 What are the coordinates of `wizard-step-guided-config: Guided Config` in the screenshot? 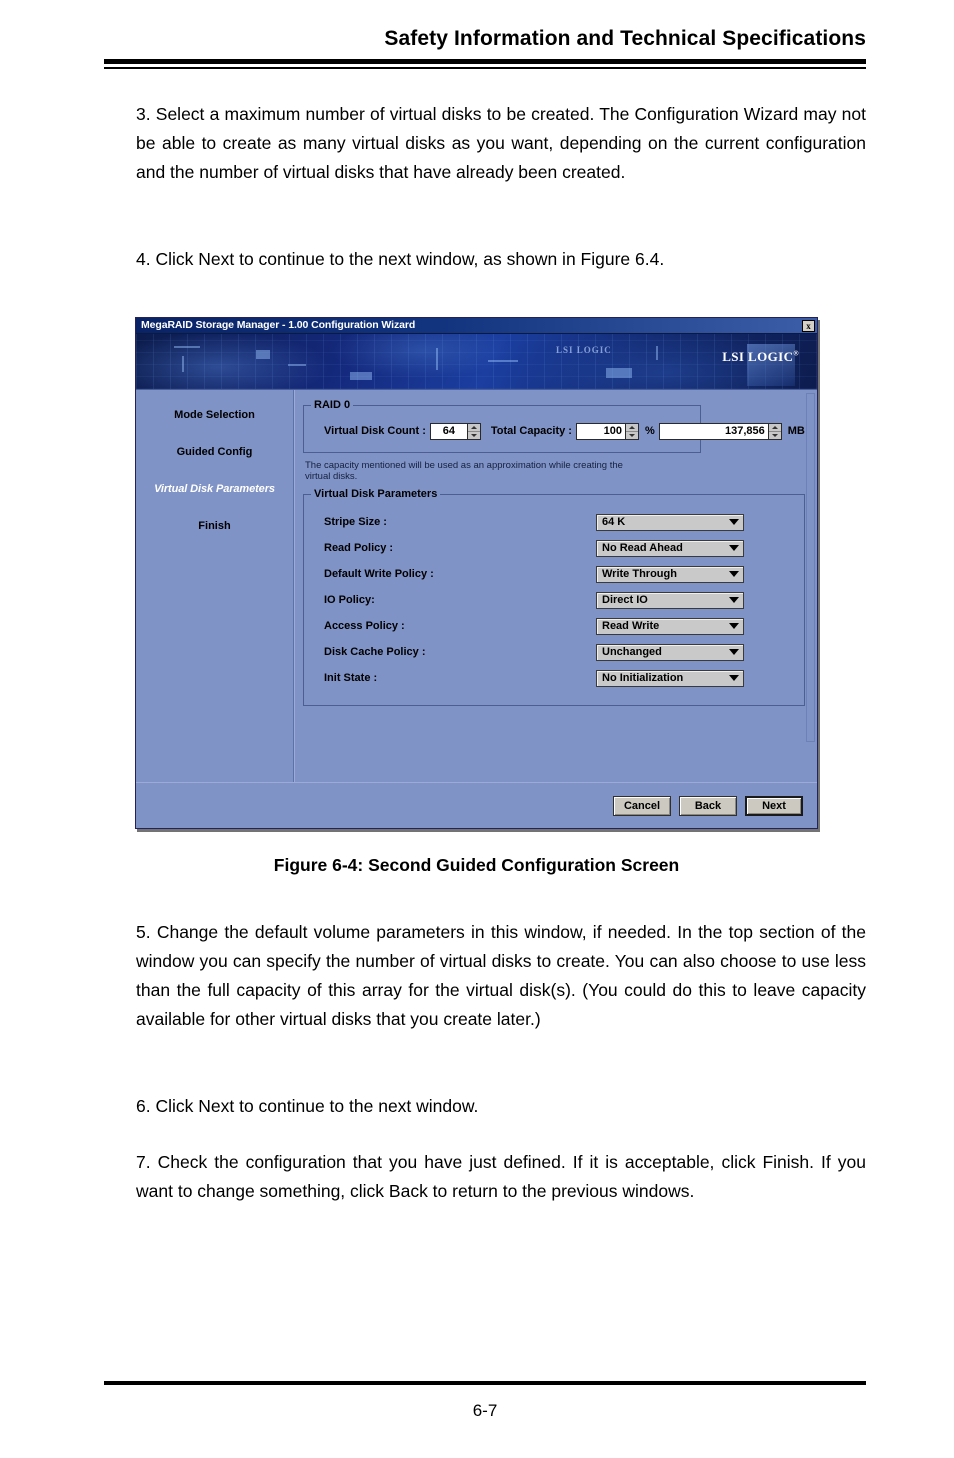 It's located at (214, 452).